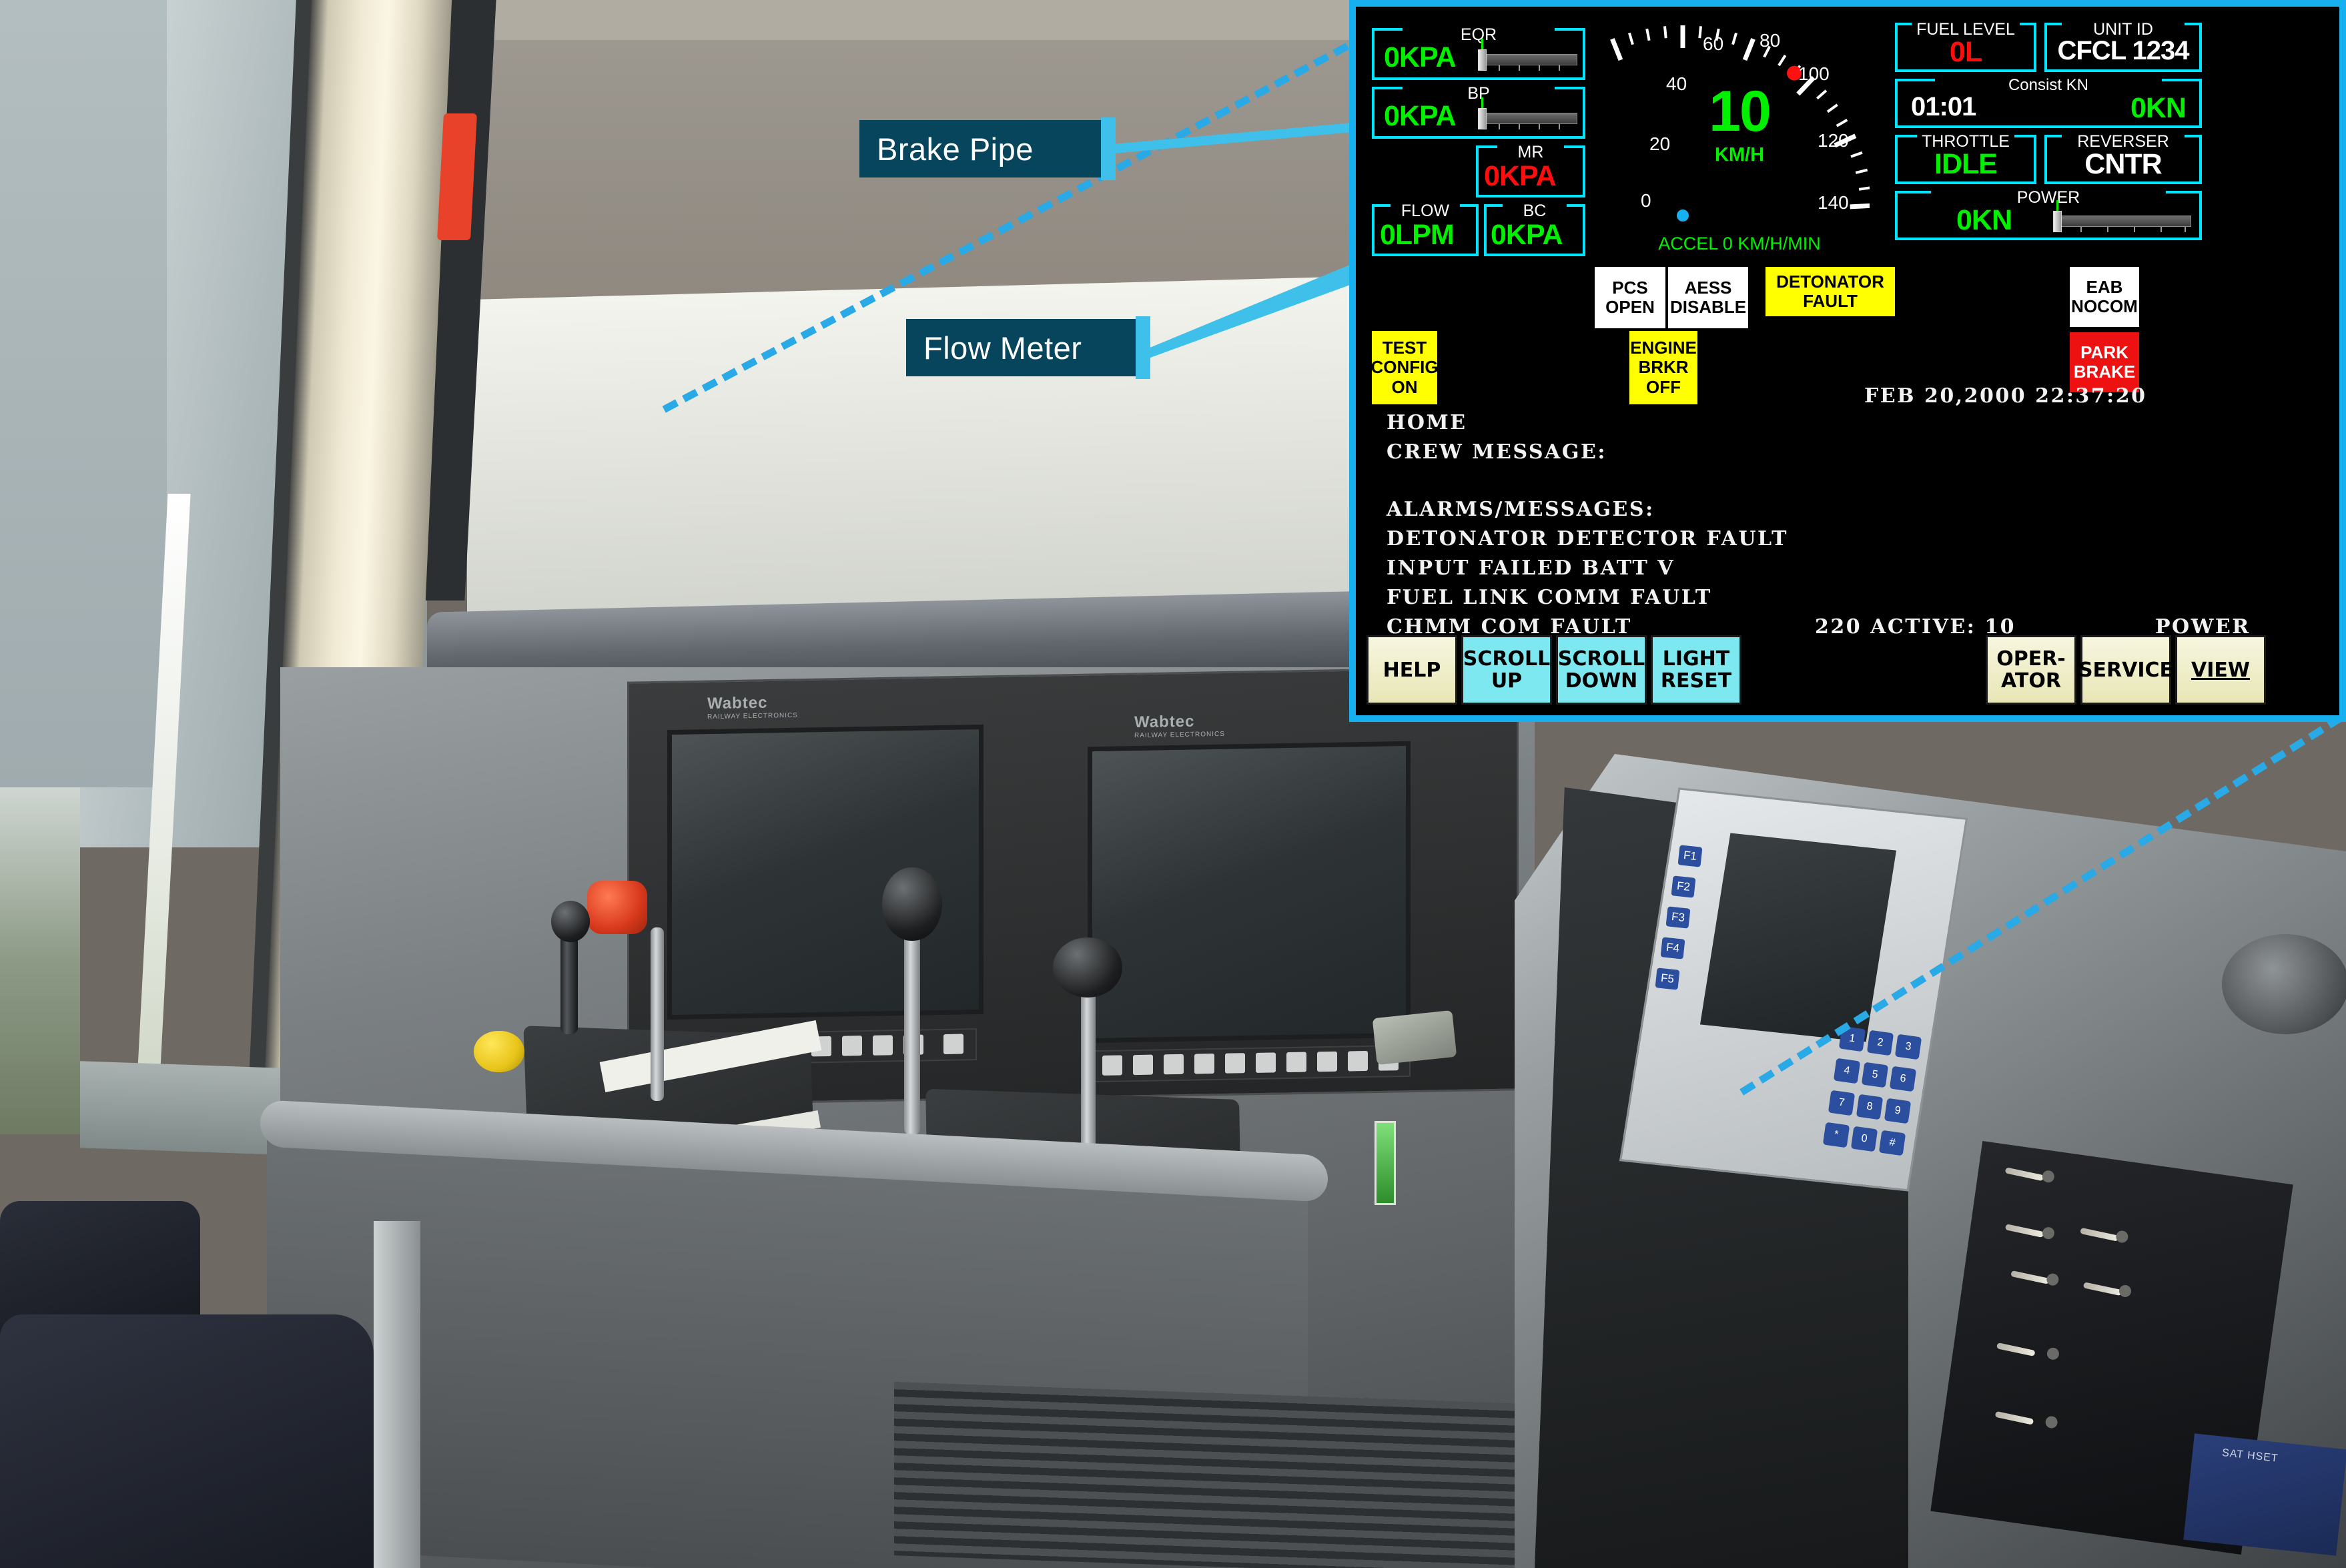  I want to click on floor-post, so click(397, 1394).